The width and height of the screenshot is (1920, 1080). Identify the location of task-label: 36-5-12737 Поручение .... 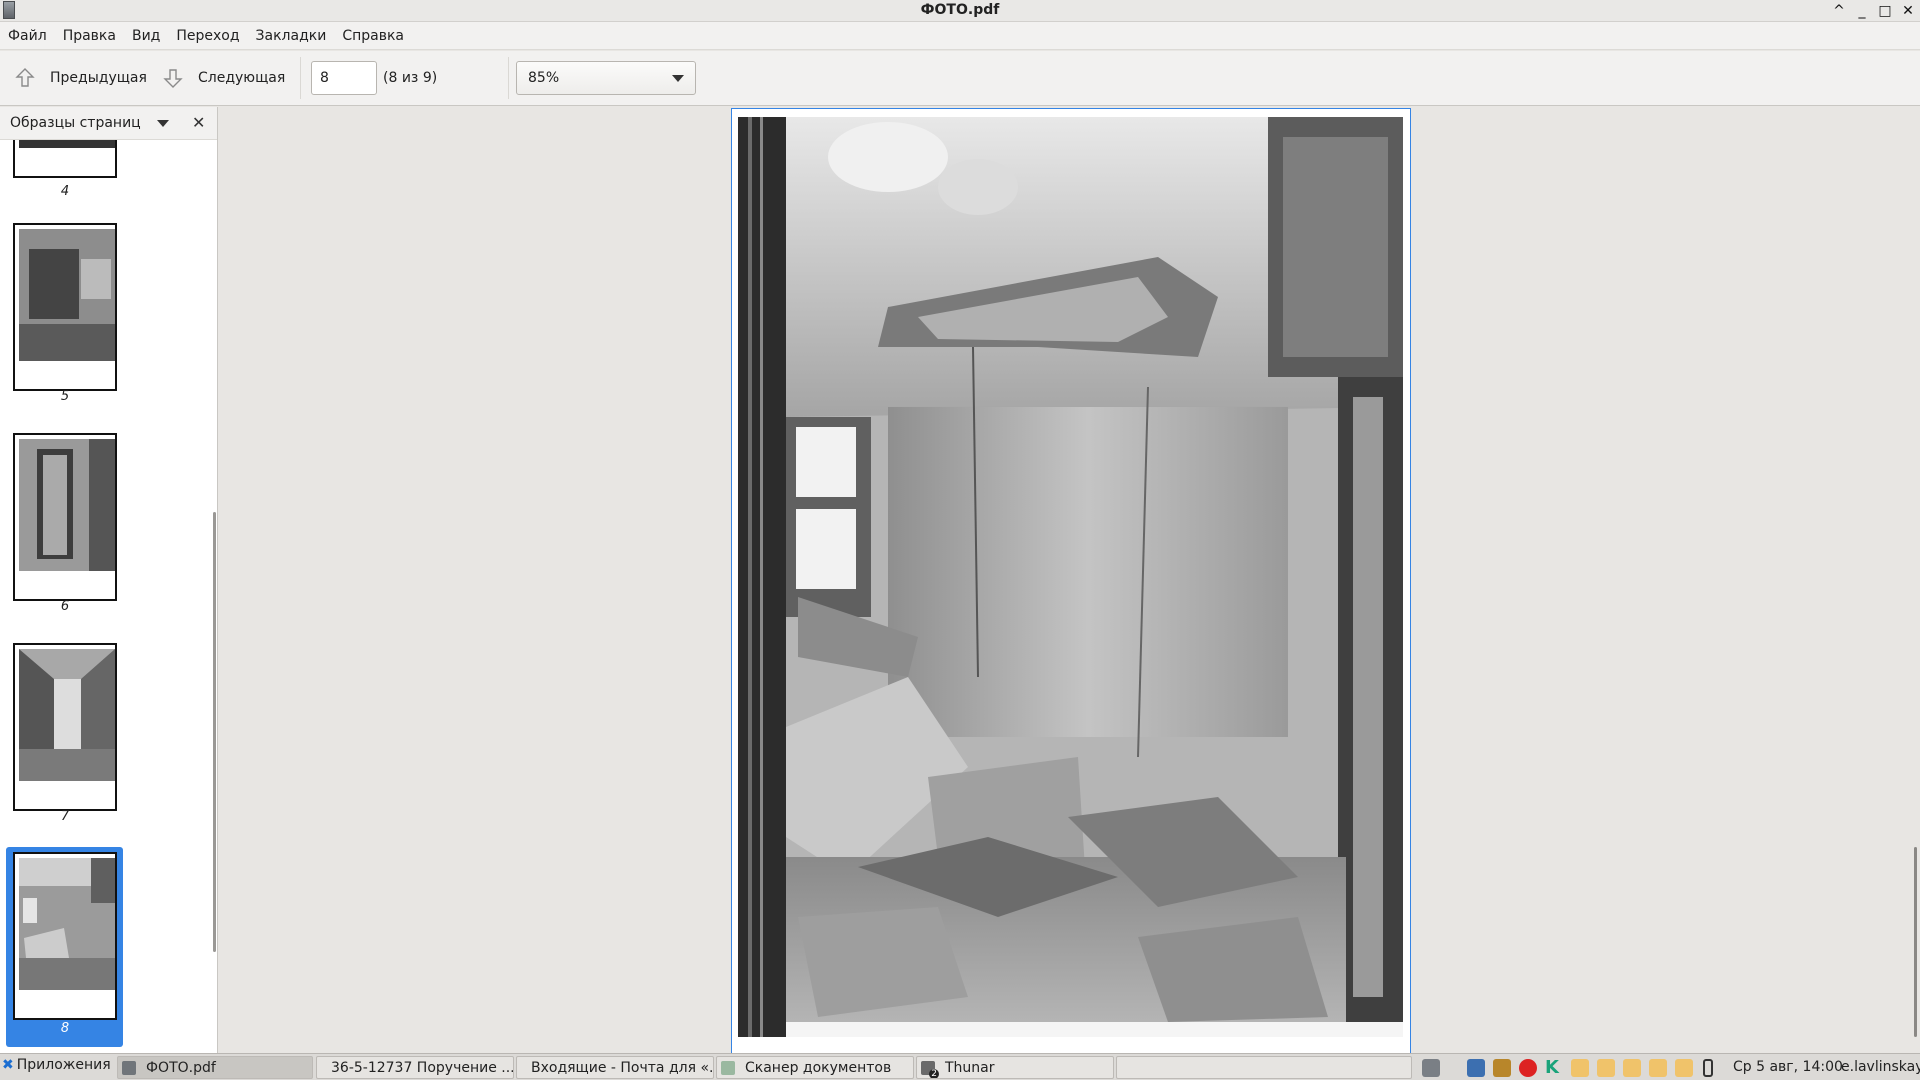
(422, 1067).